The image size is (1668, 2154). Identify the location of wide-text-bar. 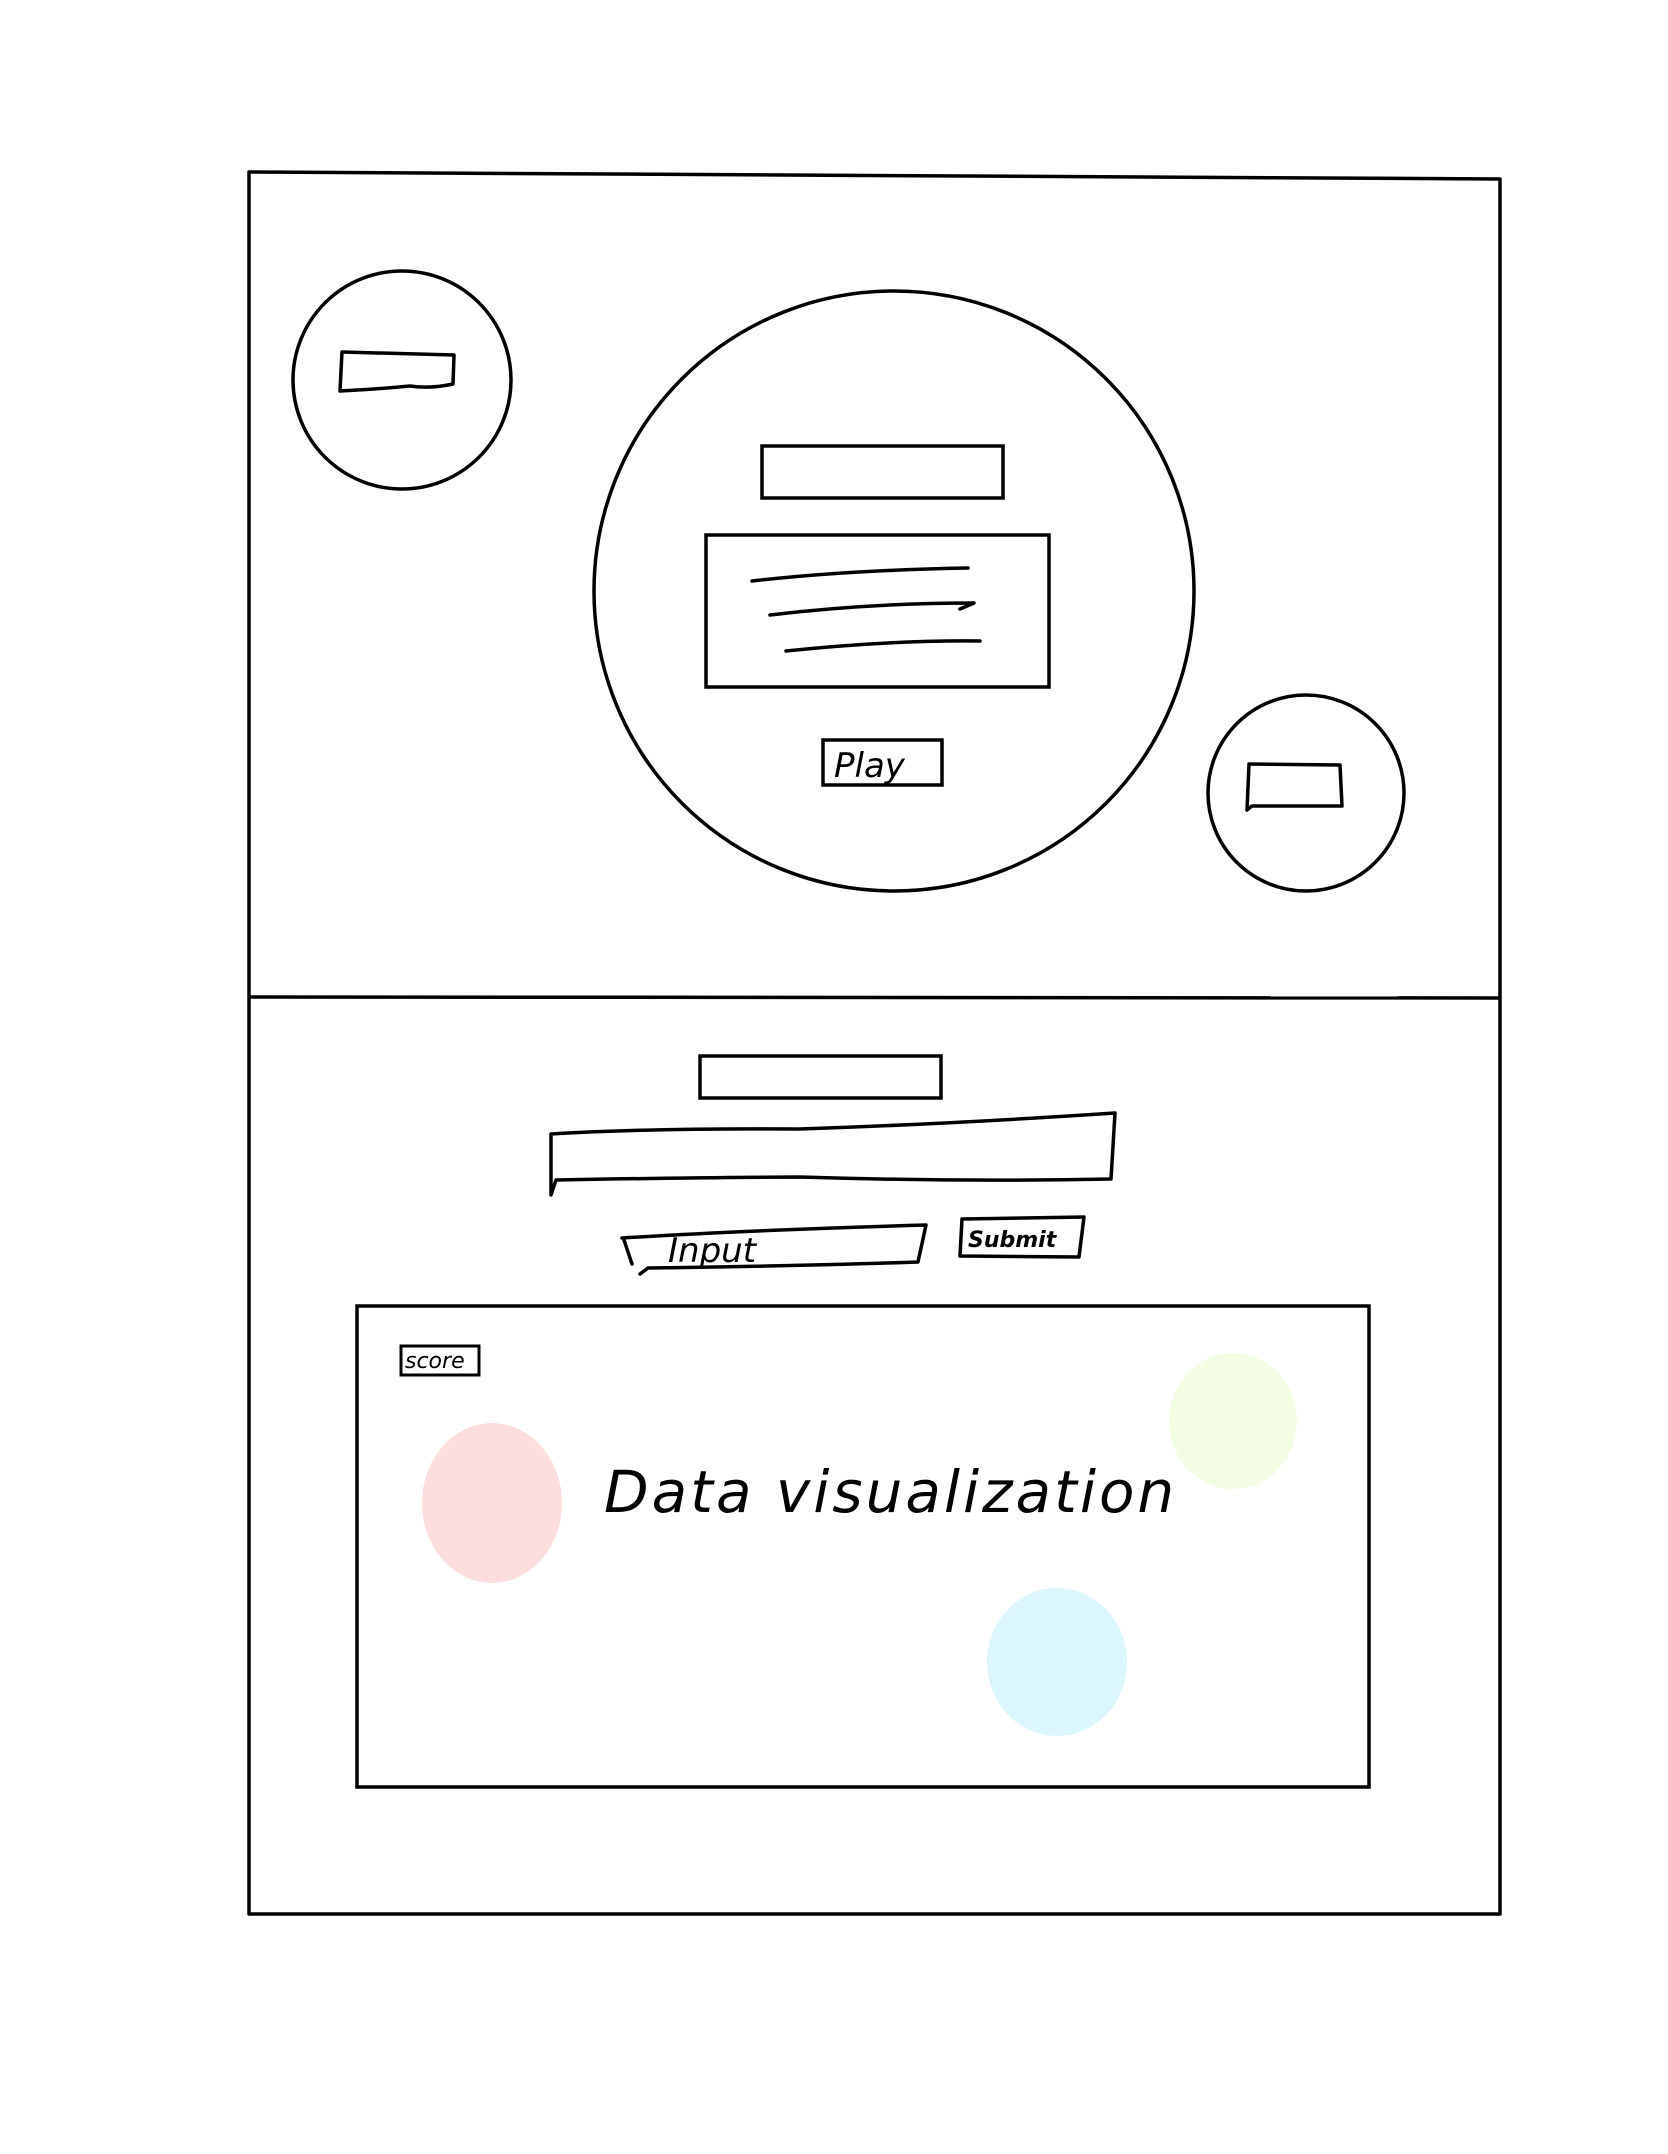
(833, 1154).